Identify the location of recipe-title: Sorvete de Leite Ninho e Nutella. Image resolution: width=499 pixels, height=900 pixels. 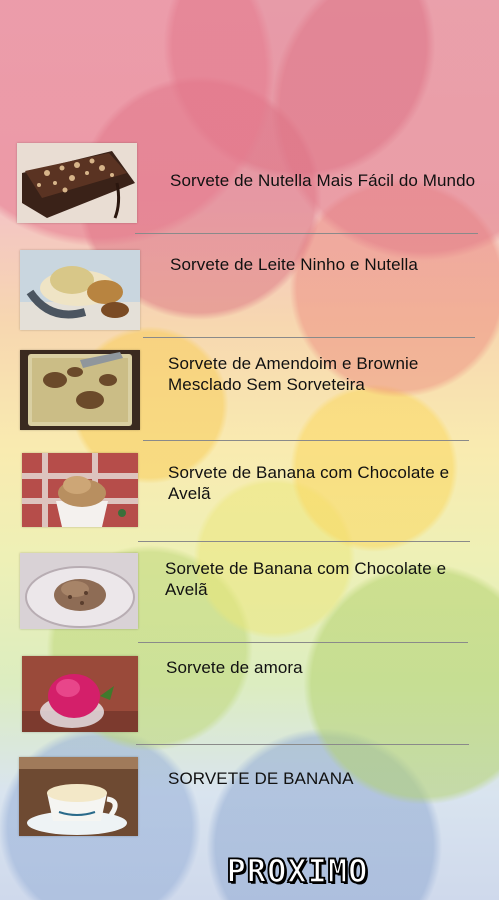
(332, 264).